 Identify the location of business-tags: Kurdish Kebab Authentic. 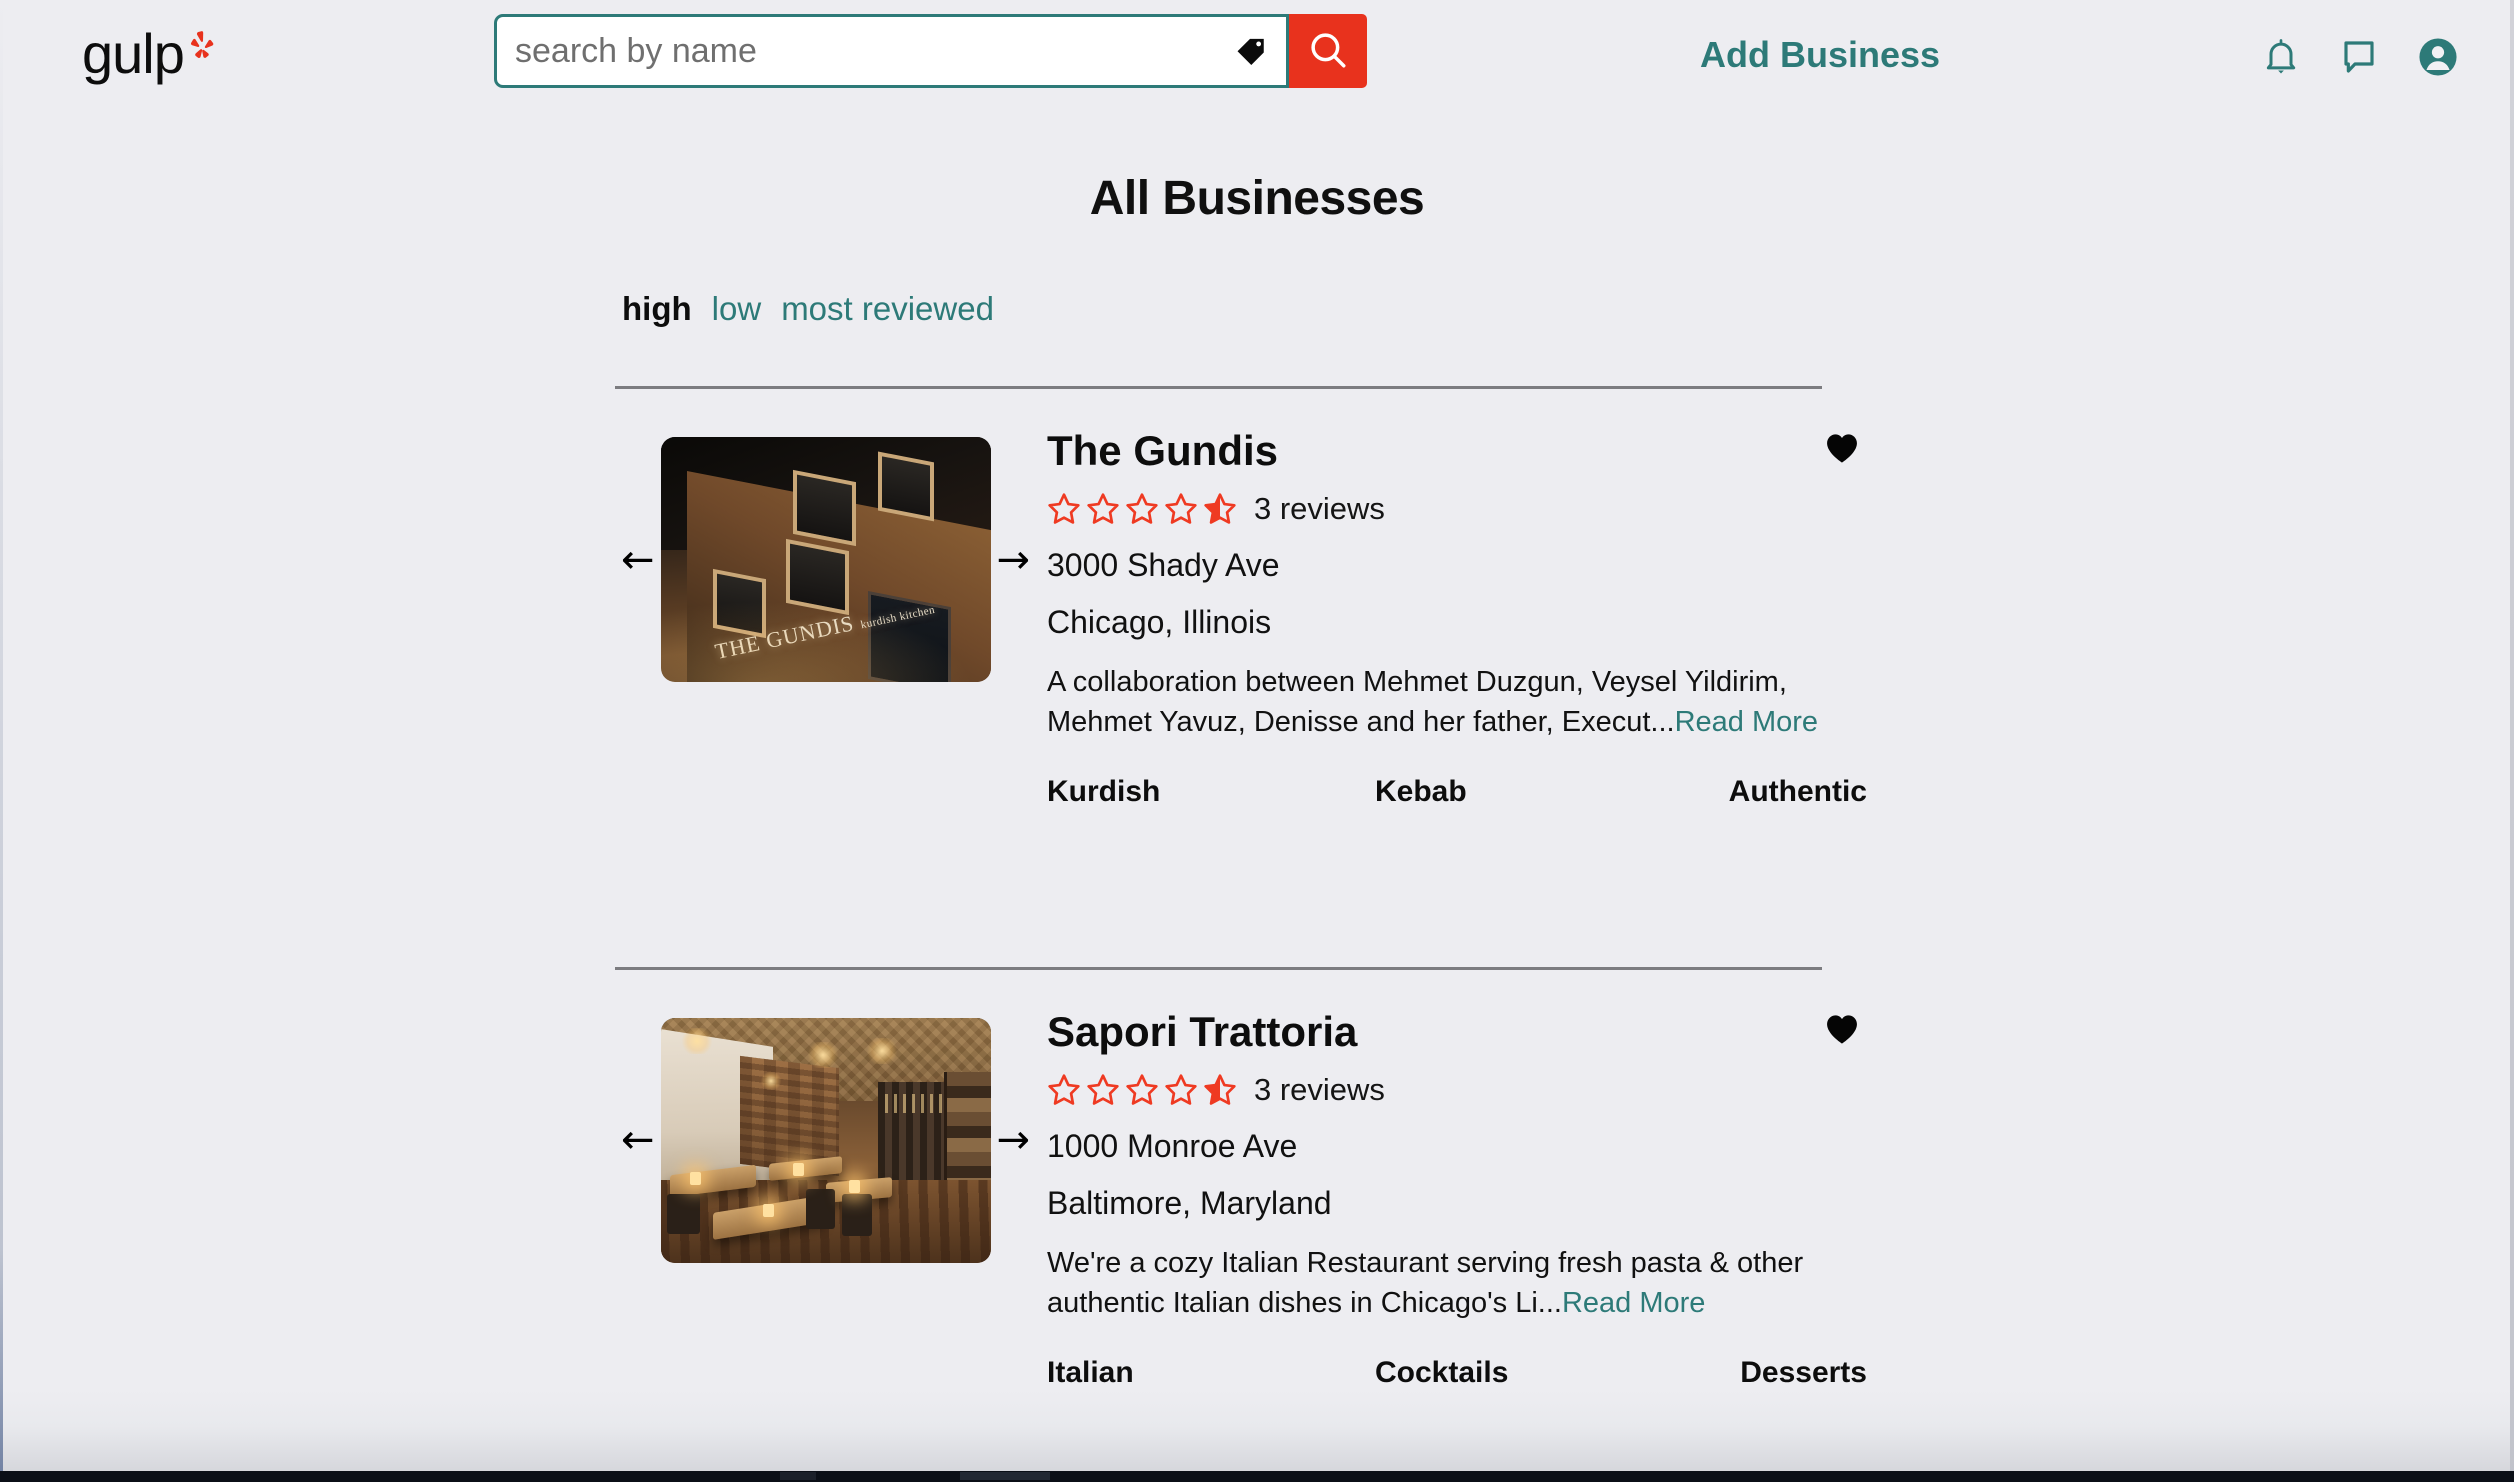
(1457, 792).